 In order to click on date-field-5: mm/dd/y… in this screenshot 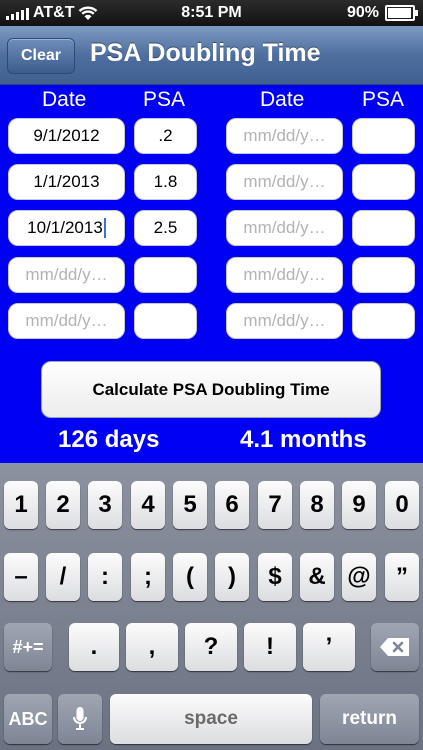, I will do `click(66, 321)`.